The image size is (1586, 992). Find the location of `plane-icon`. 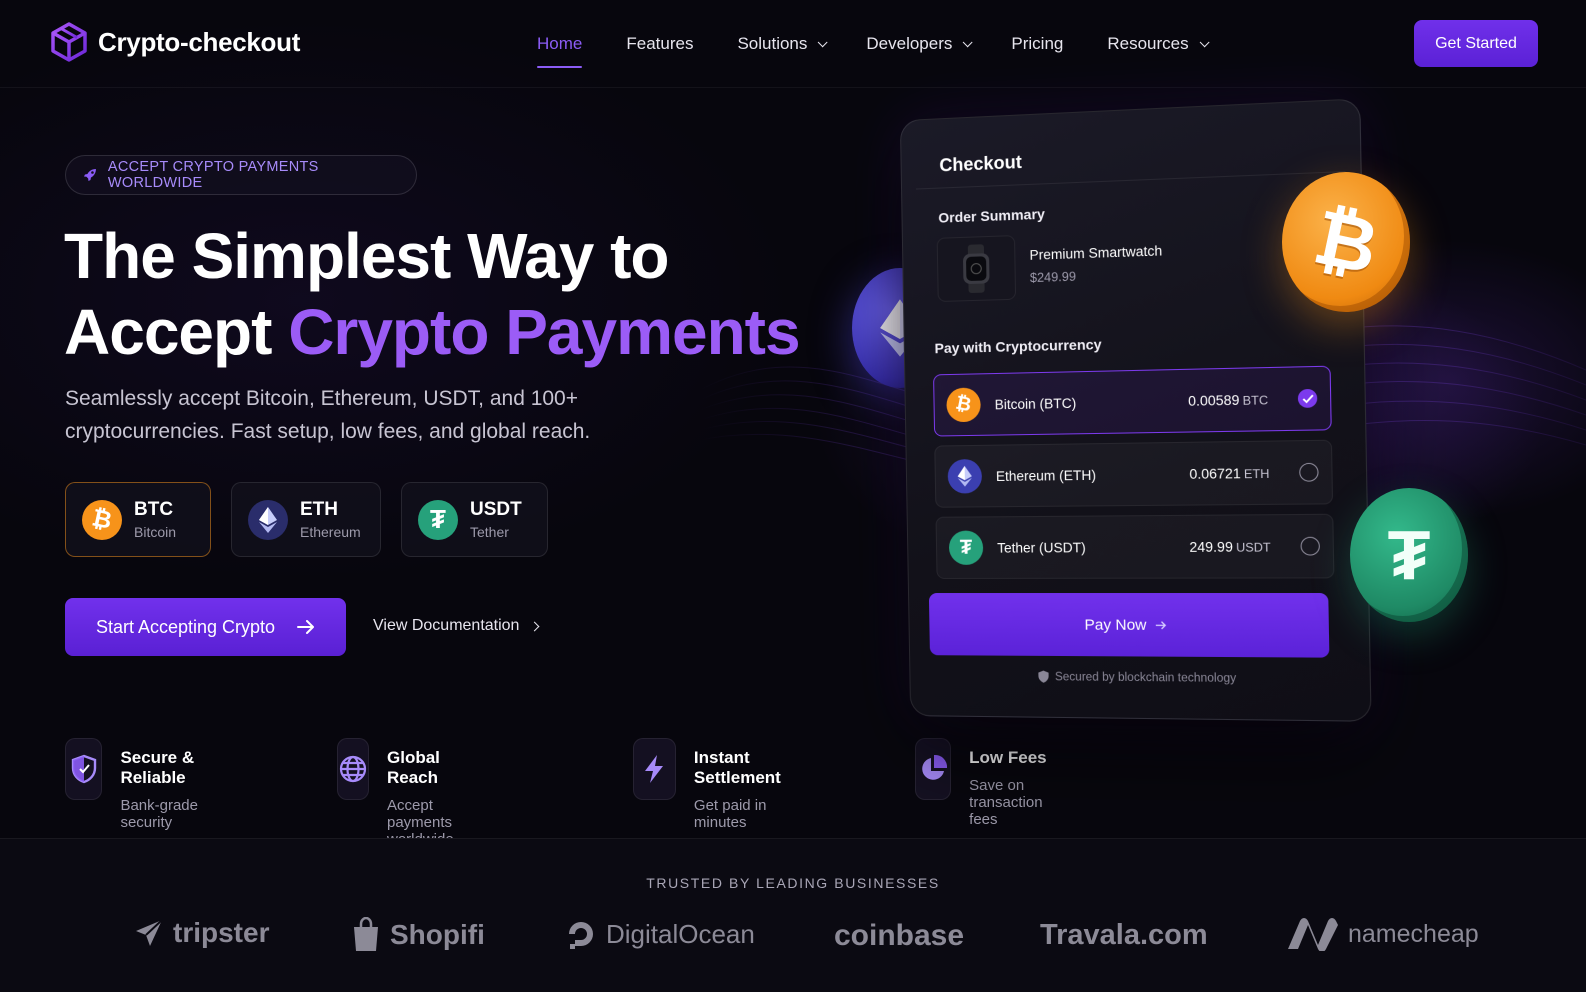

plane-icon is located at coordinates (149, 932).